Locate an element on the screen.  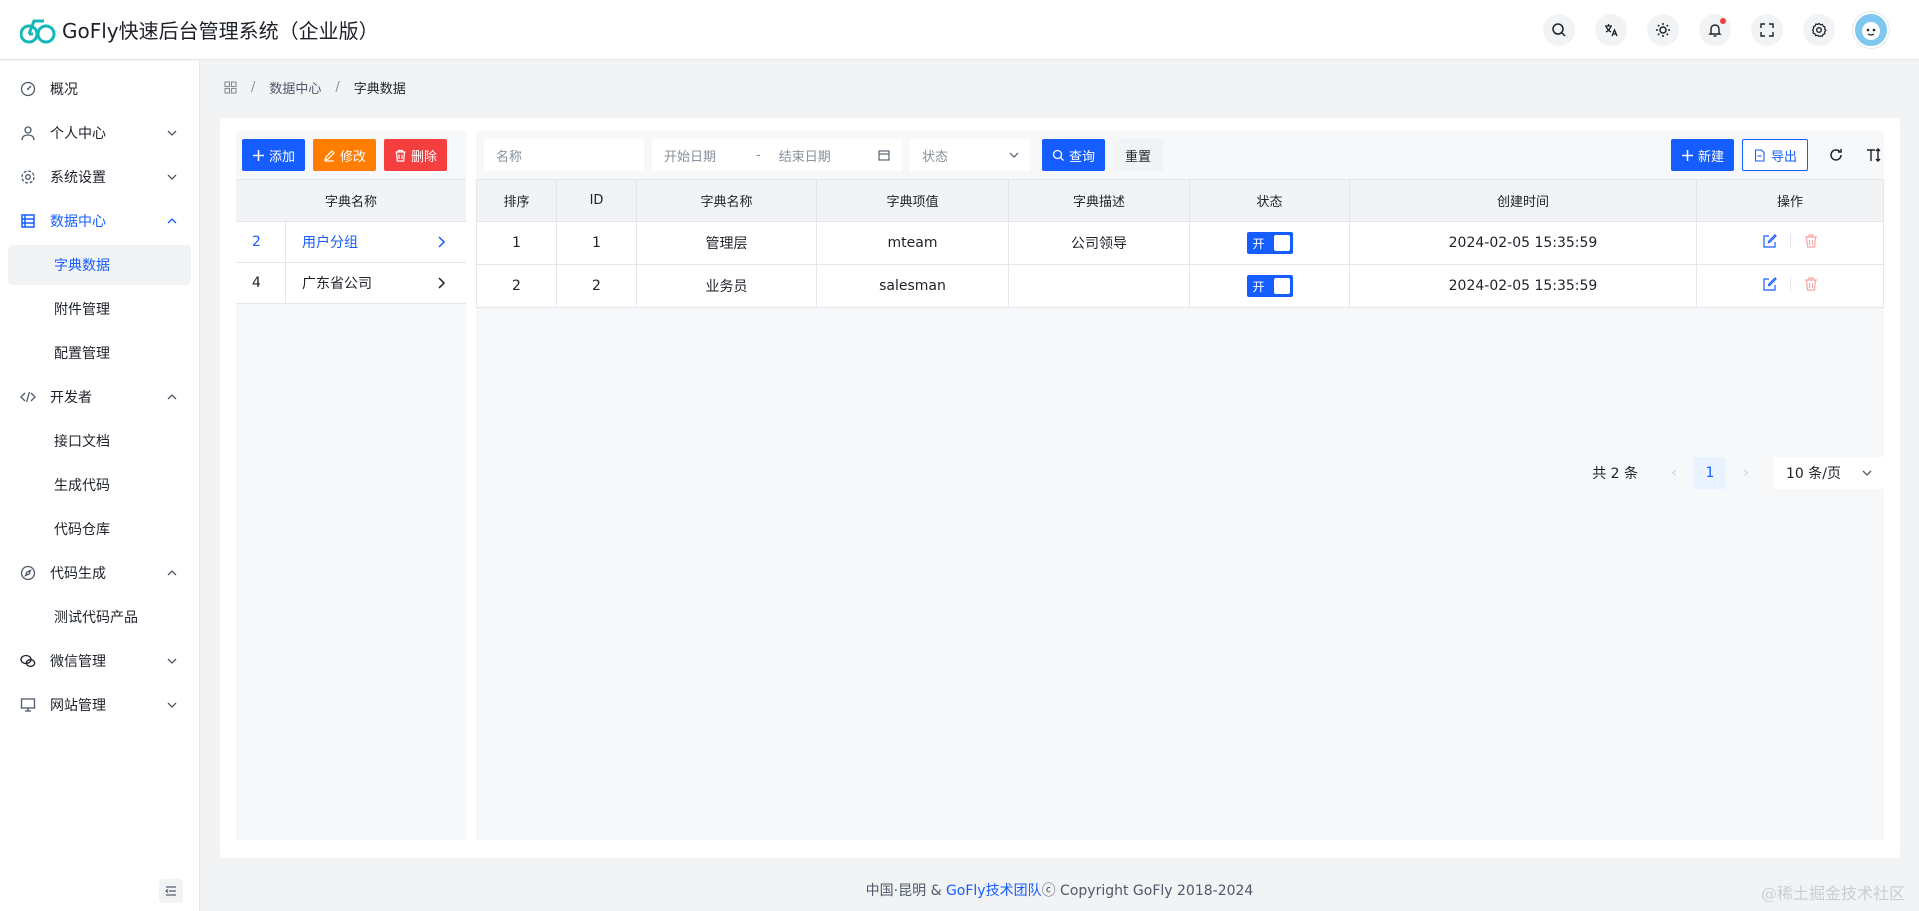
database-icon is located at coordinates (28, 221).